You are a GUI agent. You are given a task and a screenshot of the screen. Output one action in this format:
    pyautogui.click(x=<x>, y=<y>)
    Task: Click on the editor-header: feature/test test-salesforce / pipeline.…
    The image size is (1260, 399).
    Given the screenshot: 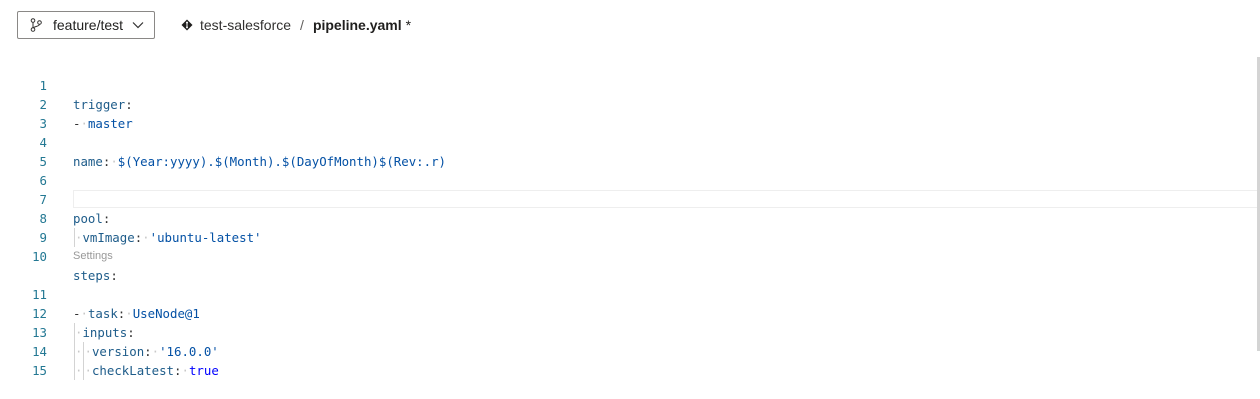 What is the action you would take?
    pyautogui.click(x=630, y=26)
    